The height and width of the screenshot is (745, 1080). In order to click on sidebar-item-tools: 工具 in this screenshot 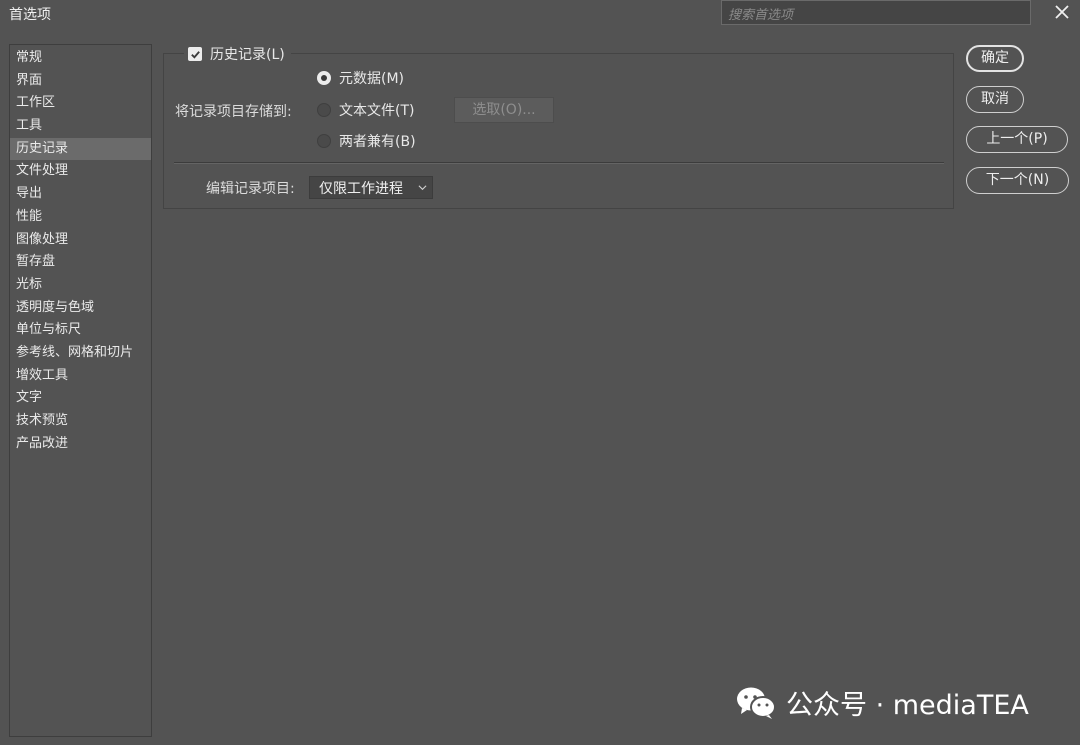, I will do `click(80, 126)`.